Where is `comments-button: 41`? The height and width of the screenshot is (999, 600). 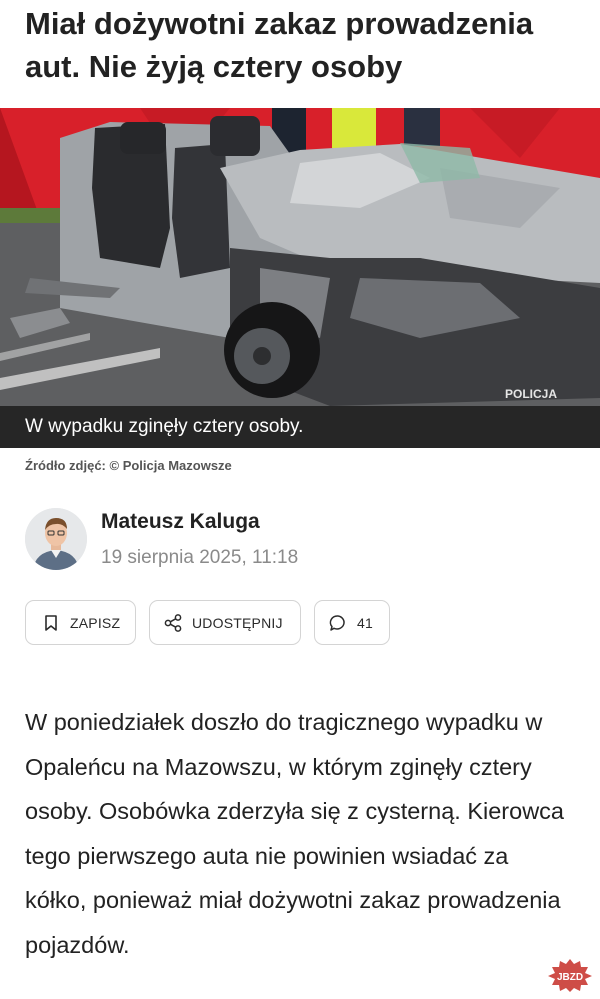
comments-button: 41 is located at coordinates (352, 622).